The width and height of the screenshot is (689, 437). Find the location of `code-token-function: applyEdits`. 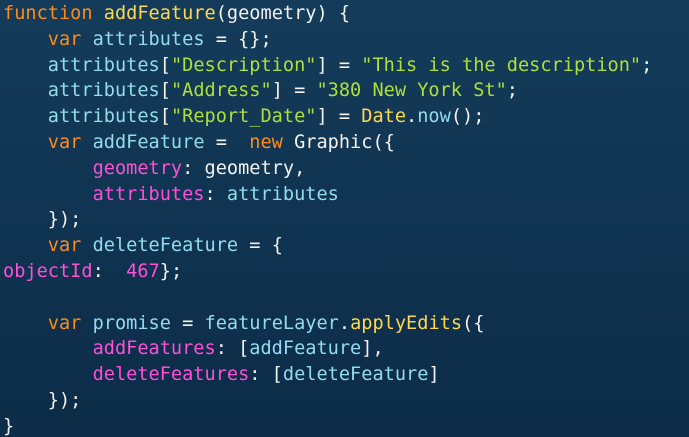

code-token-function: applyEdits is located at coordinates (406, 323).